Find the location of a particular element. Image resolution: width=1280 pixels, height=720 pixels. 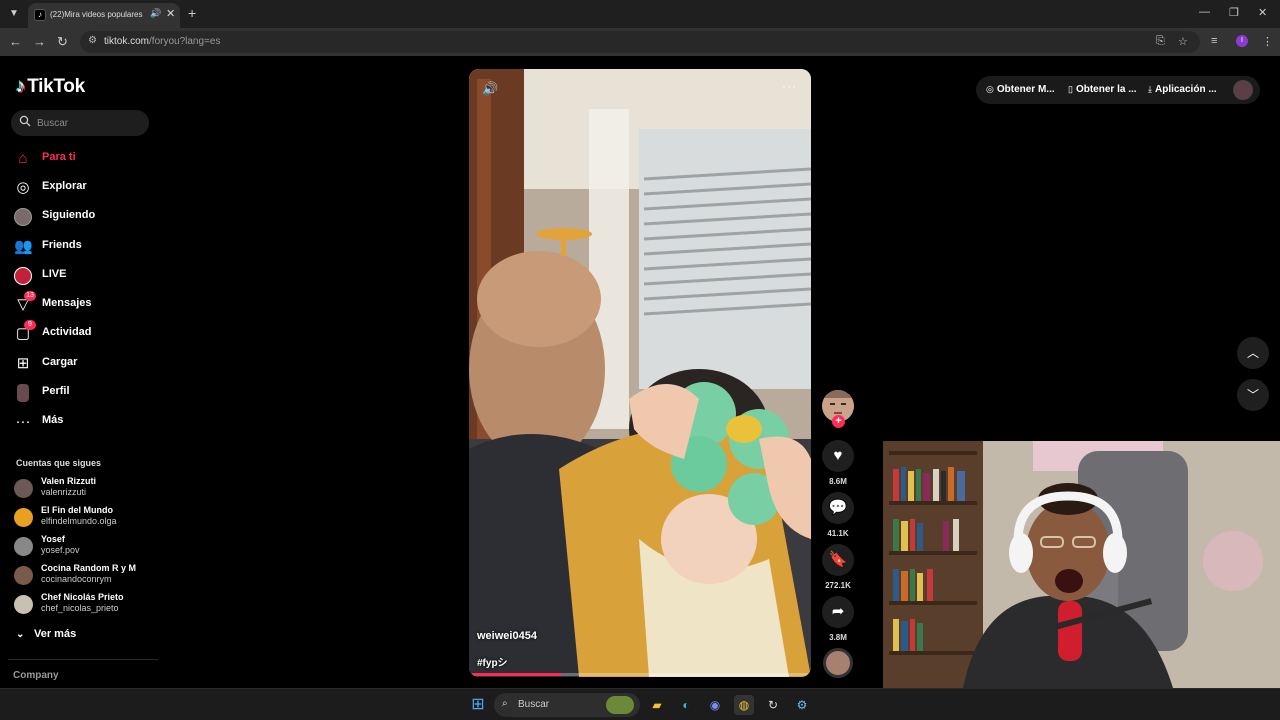

bookmark-star-icon: ☆ is located at coordinates (1183, 41).